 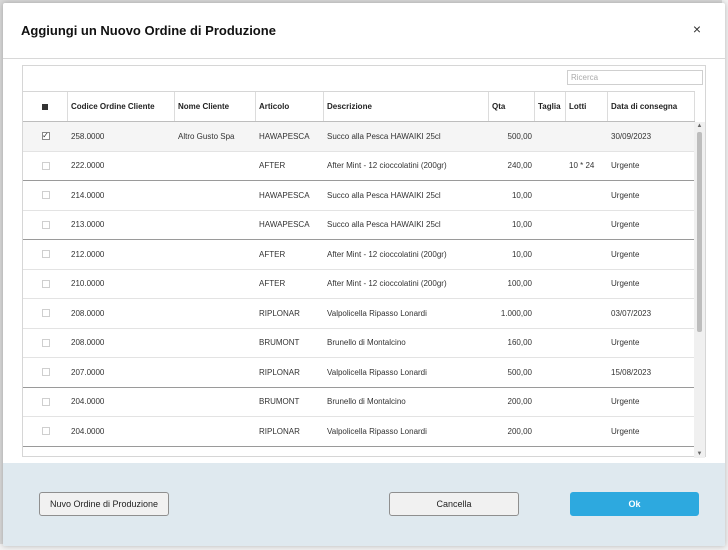 I want to click on column-header-data-consegna: Data di consegna, so click(x=651, y=106).